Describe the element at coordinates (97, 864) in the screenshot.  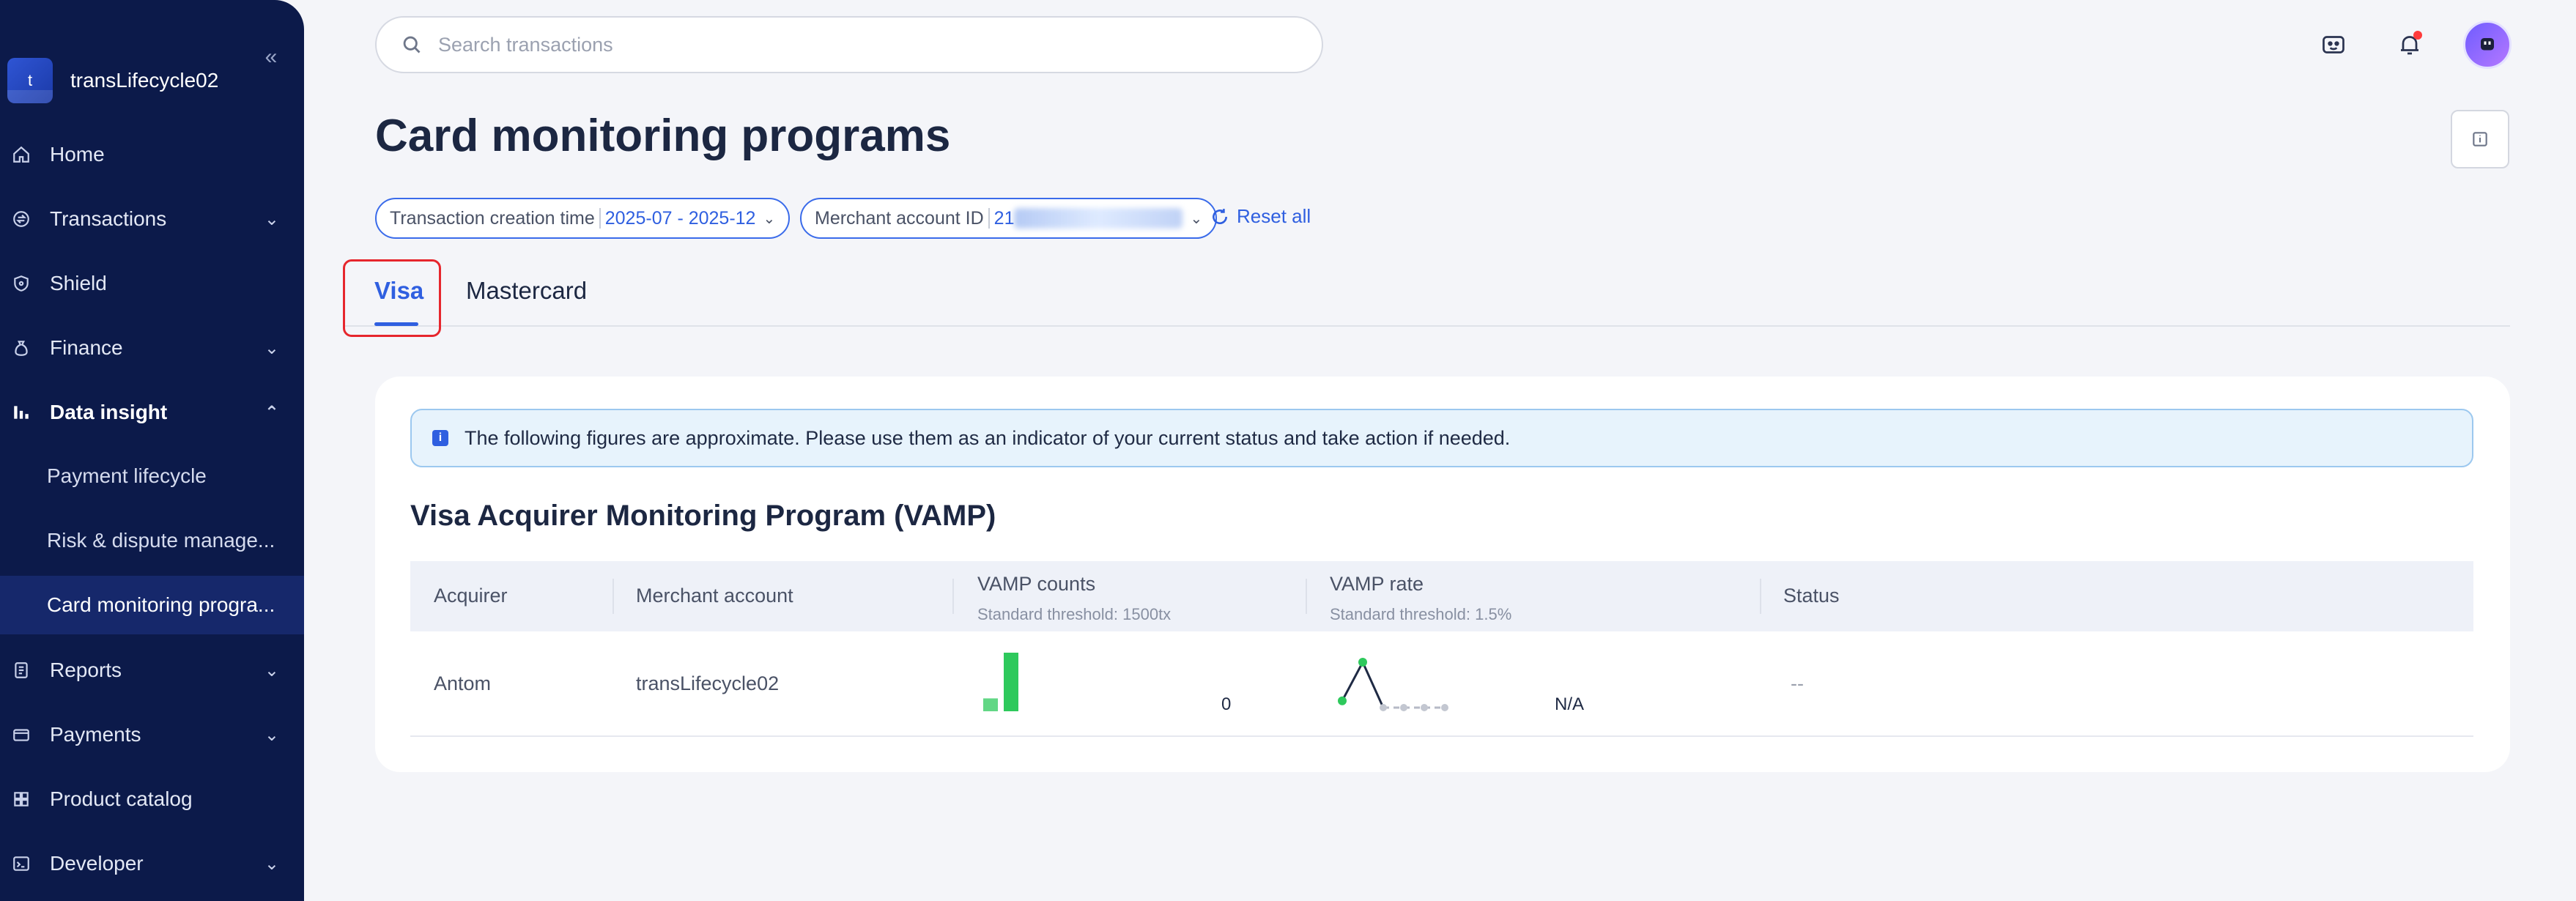
I see `sidebar-item-label: Developer` at that location.